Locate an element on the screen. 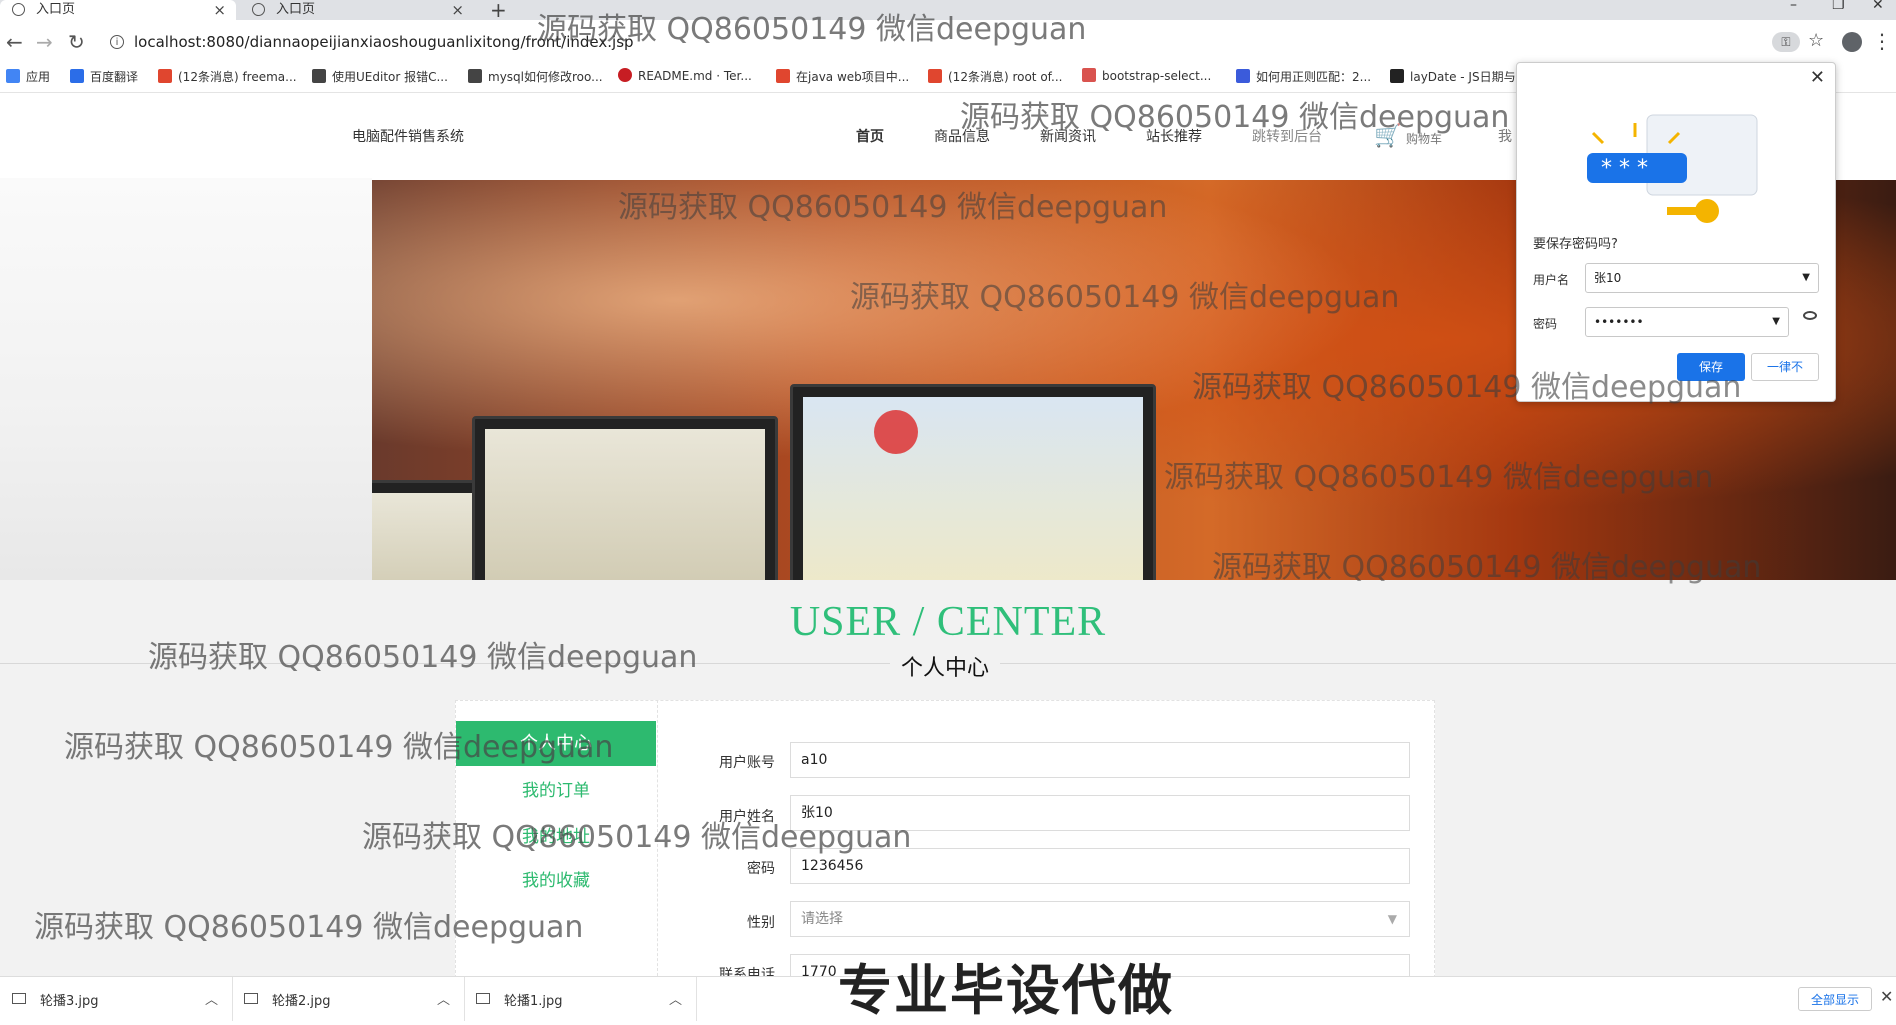 This screenshot has height=1025, width=1896. password-stars: * * * is located at coordinates (1624, 168).